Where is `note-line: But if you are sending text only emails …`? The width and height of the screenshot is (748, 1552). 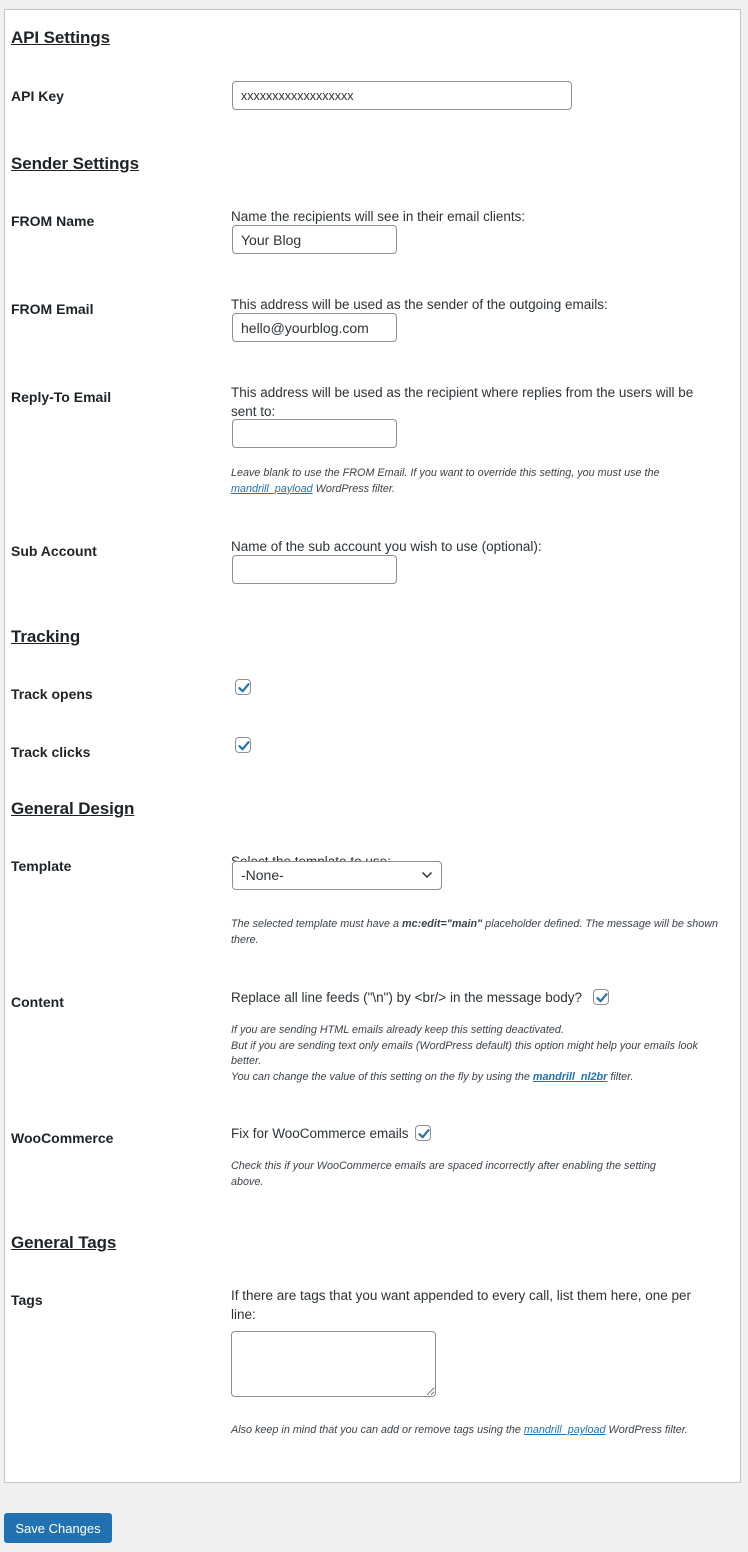
note-line: But if you are sending text only emails … is located at coordinates (464, 1053).